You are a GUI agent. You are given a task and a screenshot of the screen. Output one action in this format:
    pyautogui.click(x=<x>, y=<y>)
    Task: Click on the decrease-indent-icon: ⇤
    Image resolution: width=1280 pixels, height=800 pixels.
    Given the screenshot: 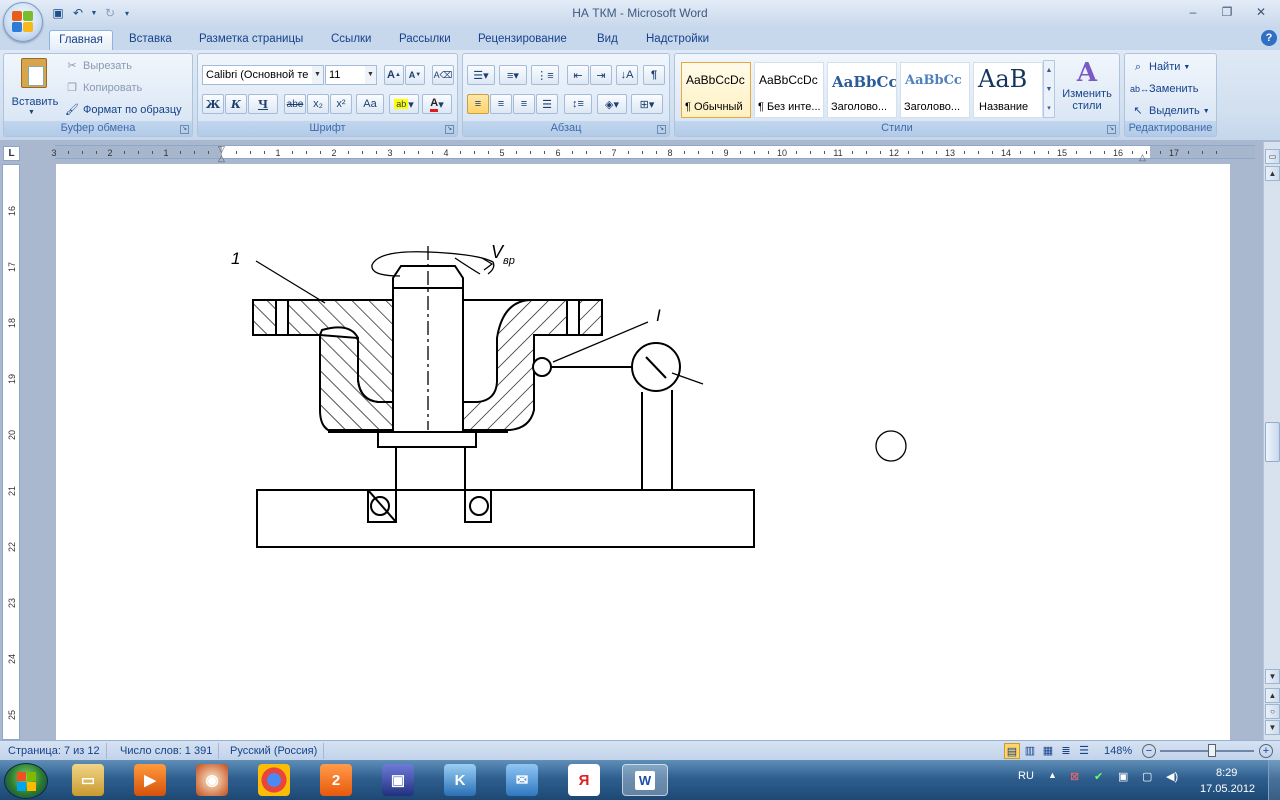 What is the action you would take?
    pyautogui.click(x=578, y=75)
    